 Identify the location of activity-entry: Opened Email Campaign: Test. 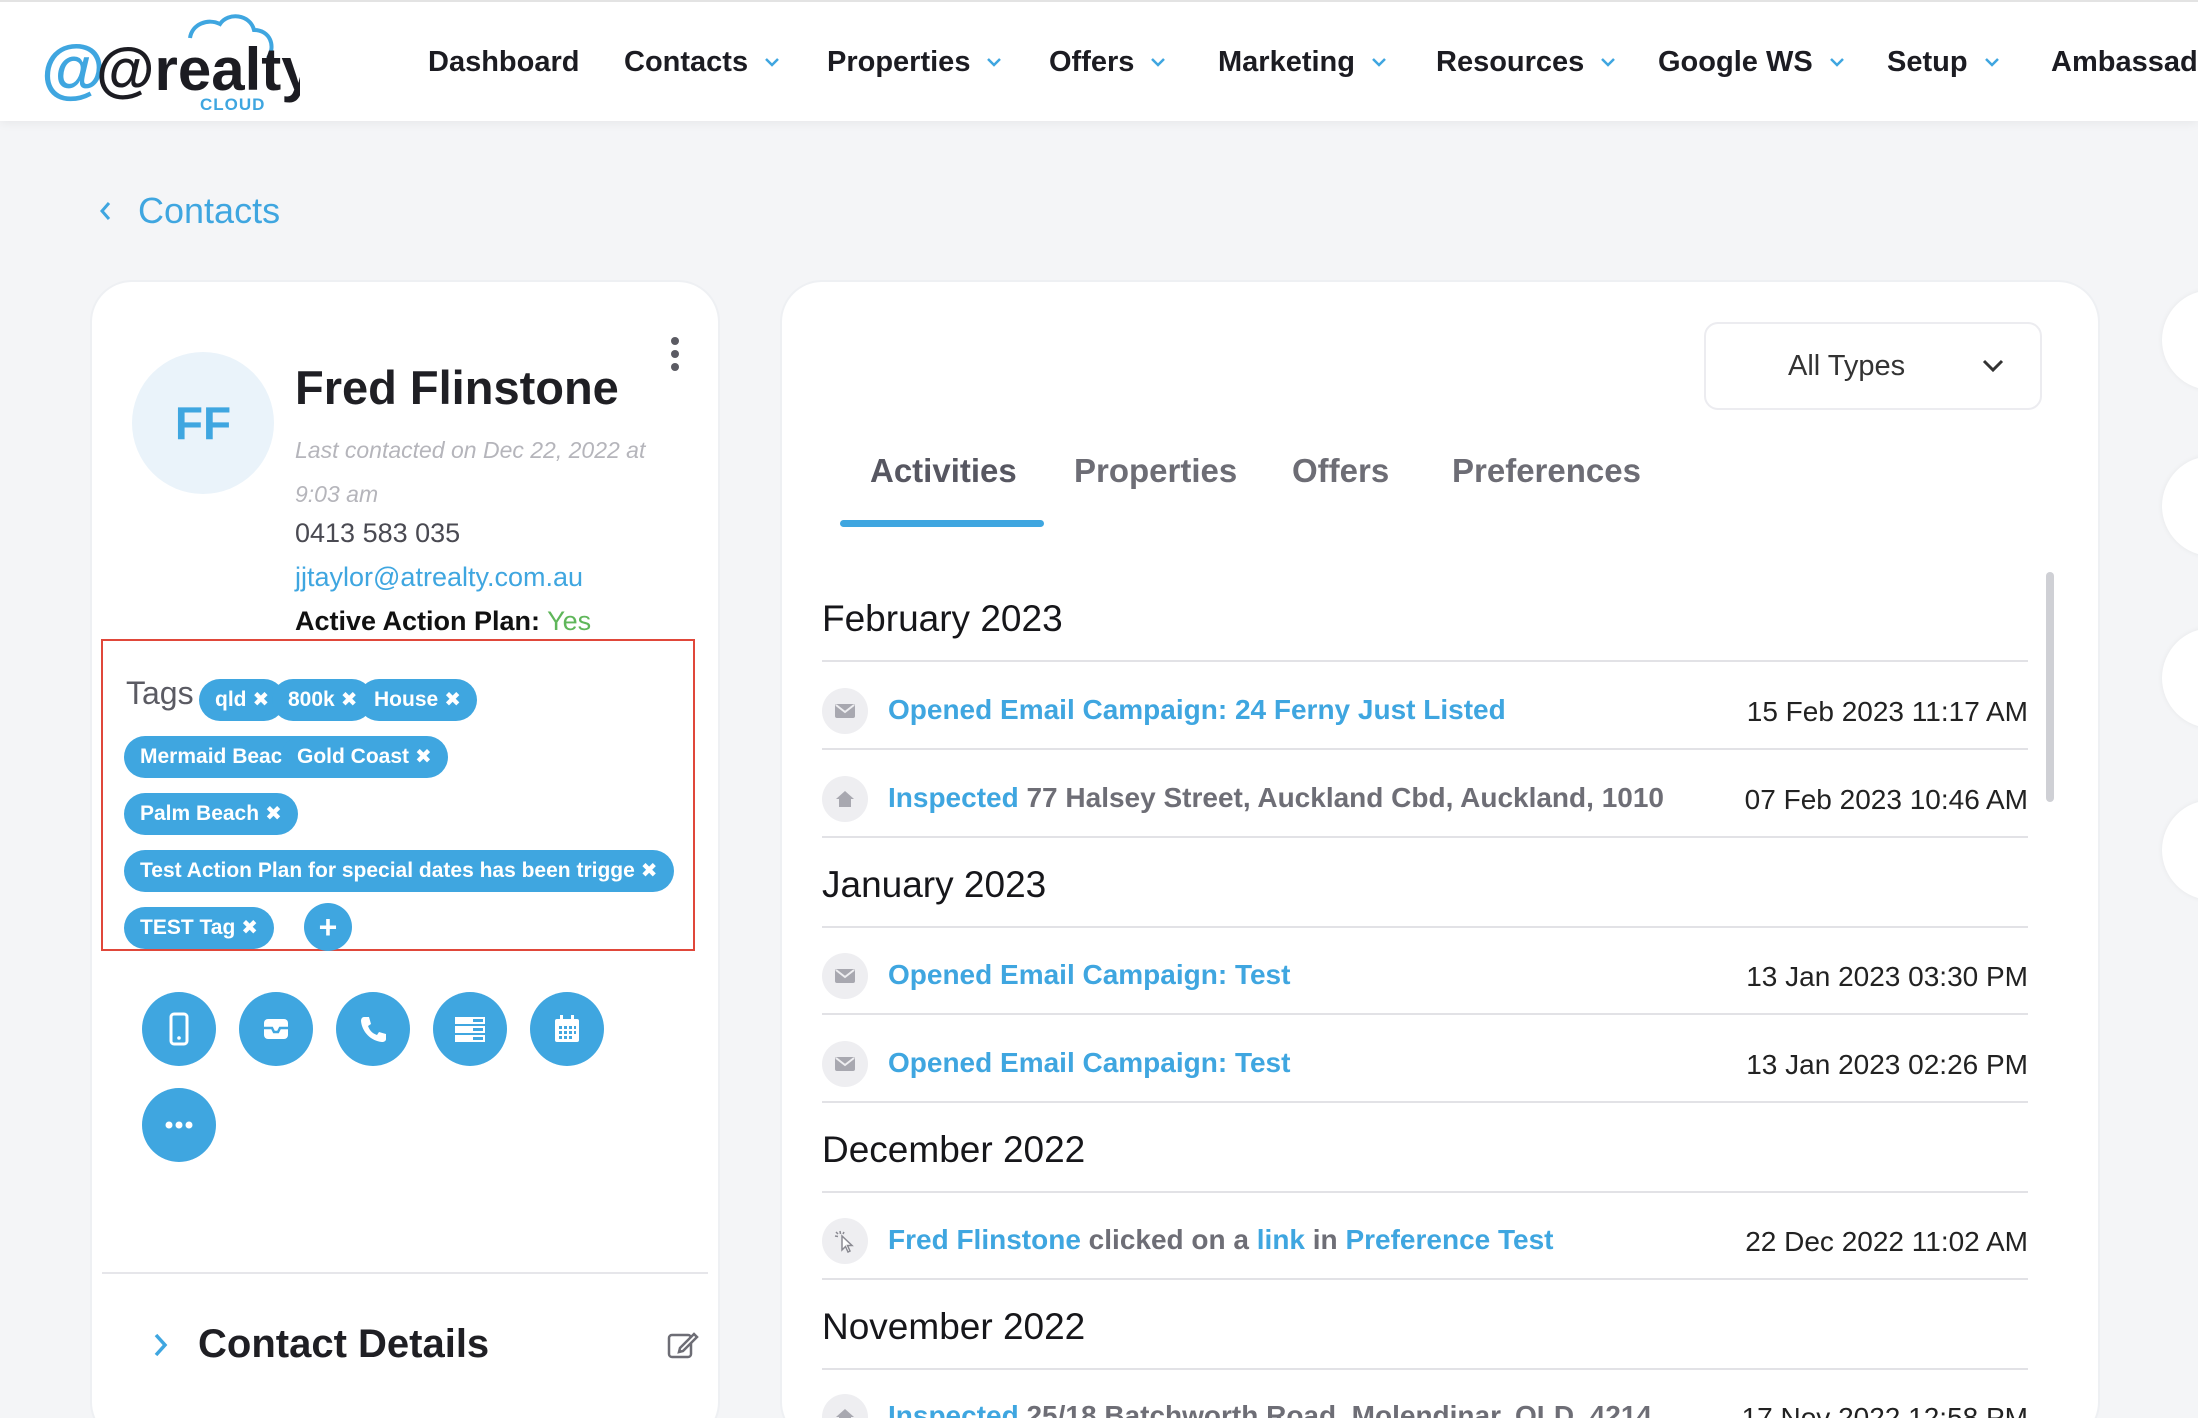
(1089, 975).